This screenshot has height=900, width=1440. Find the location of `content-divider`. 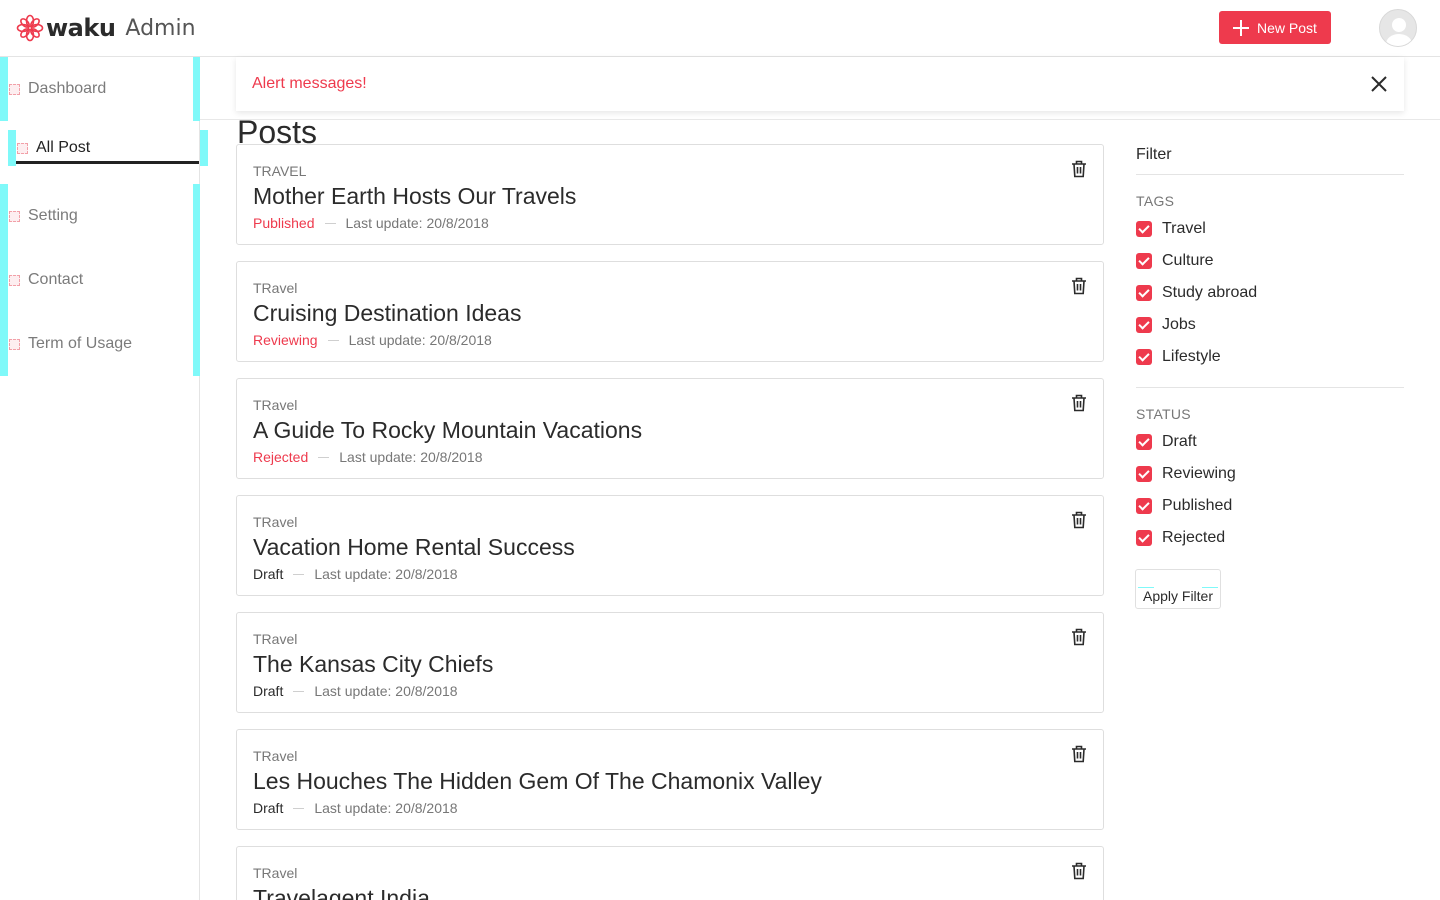

content-divider is located at coordinates (820, 119).